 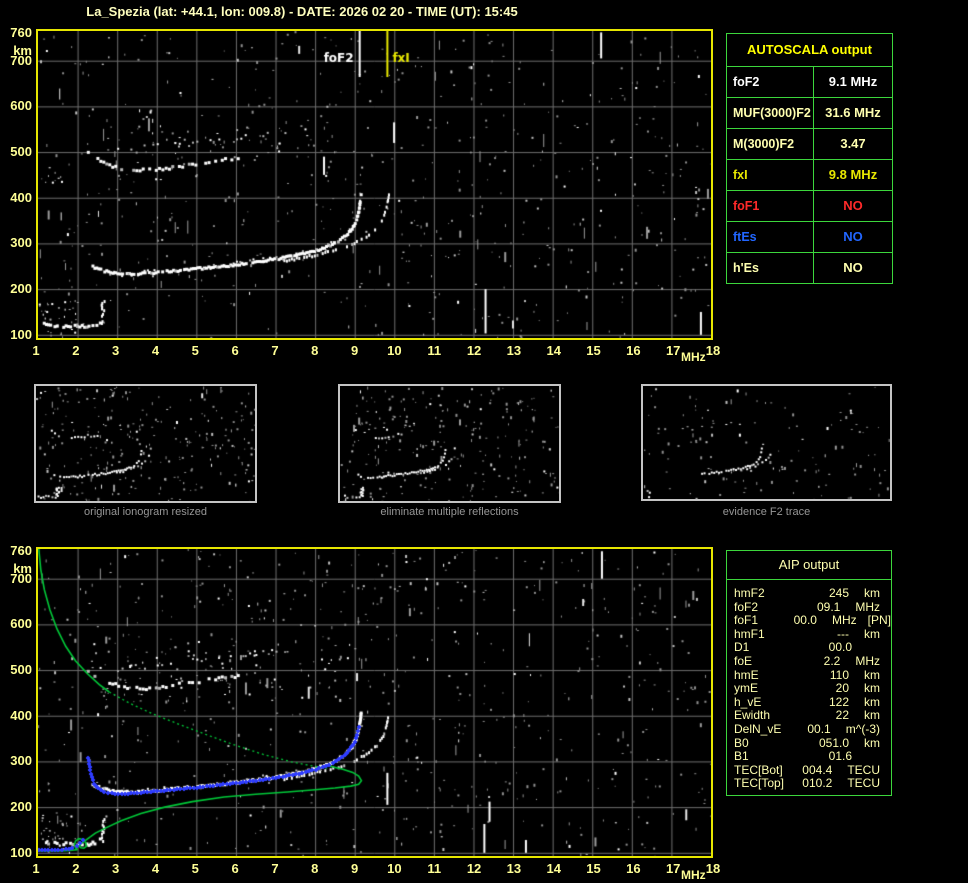 What do you see at coordinates (553, 350) in the screenshot?
I see `x-tick-label: 14` at bounding box center [553, 350].